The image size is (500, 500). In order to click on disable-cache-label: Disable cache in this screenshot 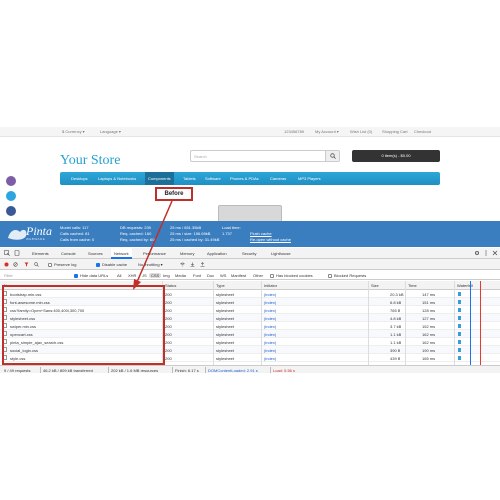, I will do `click(115, 264)`.